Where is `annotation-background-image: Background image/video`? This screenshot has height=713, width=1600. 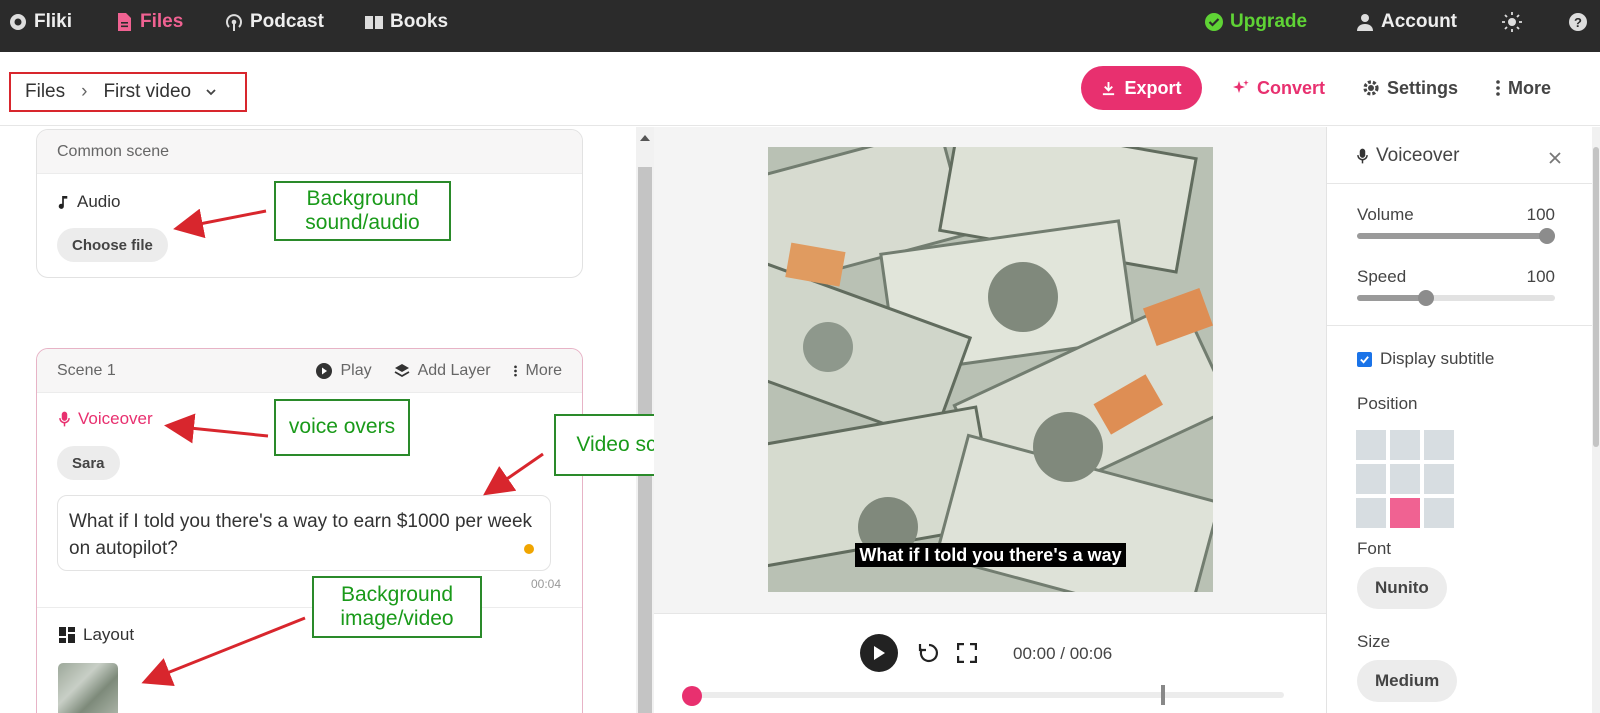
annotation-background-image: Background image/video is located at coordinates (397, 607).